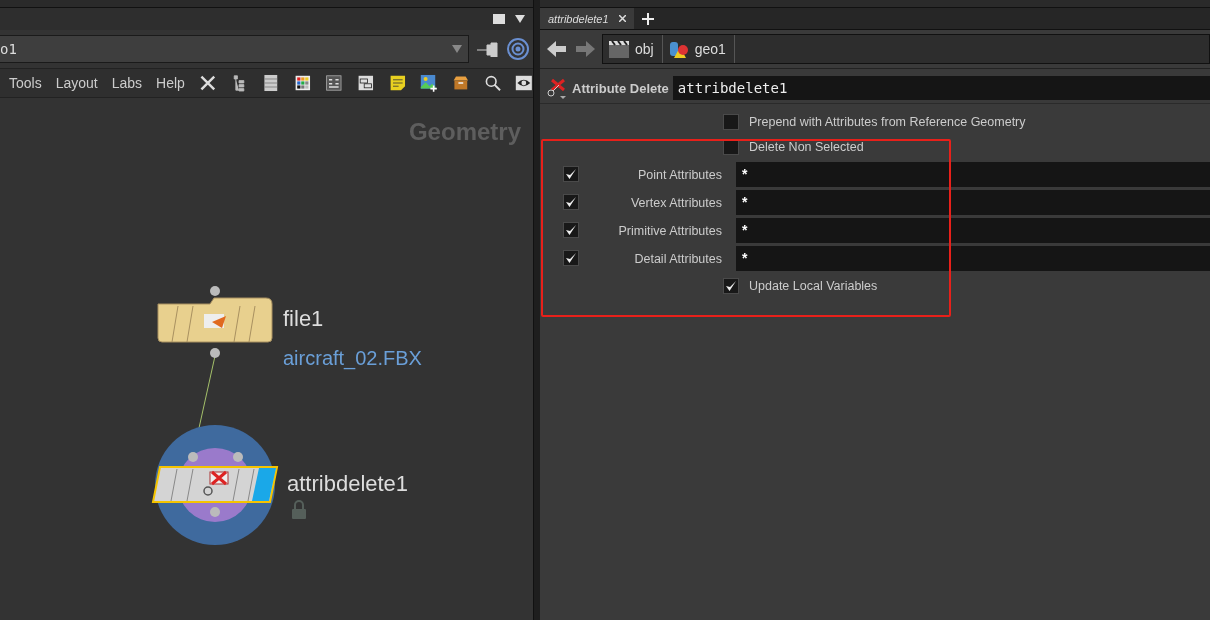  I want to click on attribute-delete-node, so click(215, 485).